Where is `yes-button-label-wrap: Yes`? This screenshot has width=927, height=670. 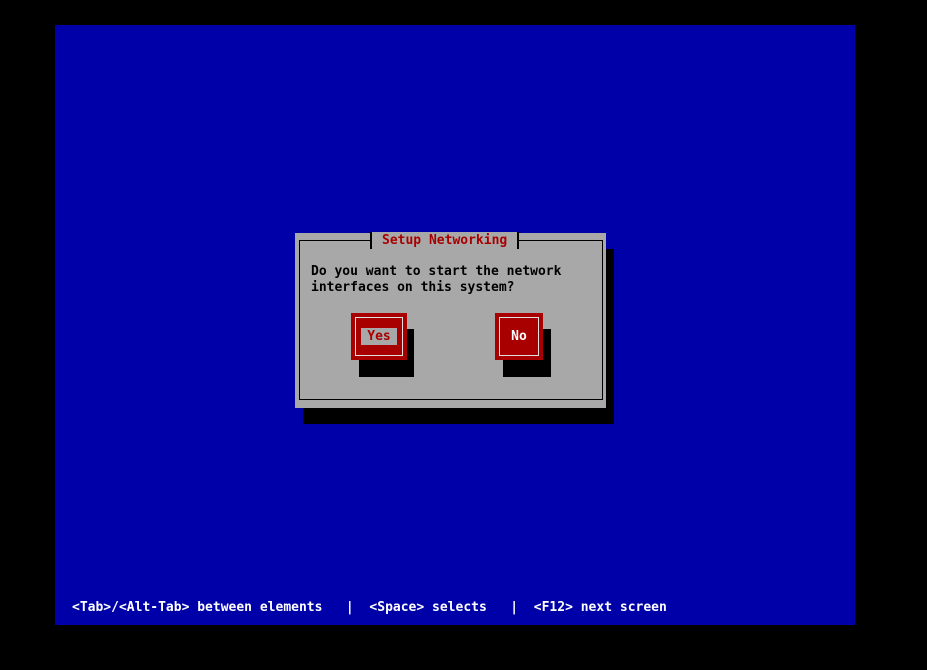
yes-button-label-wrap: Yes is located at coordinates (379, 336).